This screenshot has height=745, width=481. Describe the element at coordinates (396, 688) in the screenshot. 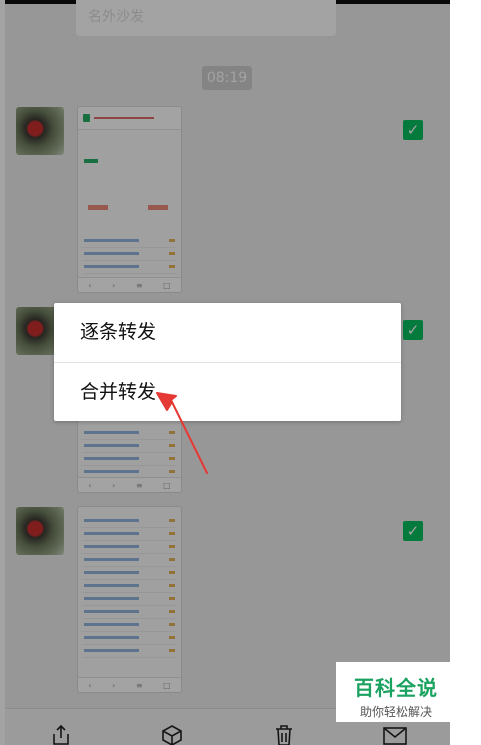

I see `watermark-title: 百科全说` at that location.